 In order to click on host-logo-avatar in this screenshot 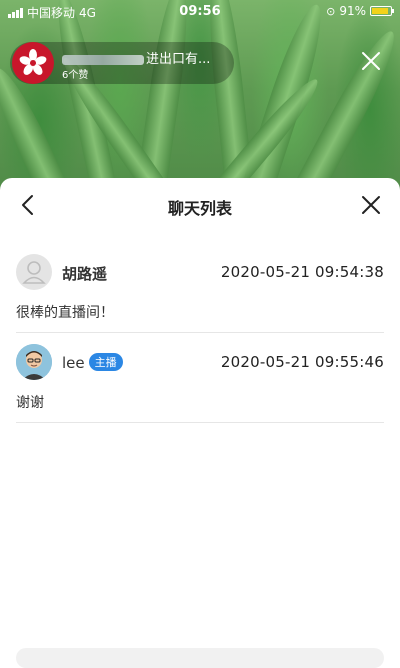, I will do `click(33, 63)`.